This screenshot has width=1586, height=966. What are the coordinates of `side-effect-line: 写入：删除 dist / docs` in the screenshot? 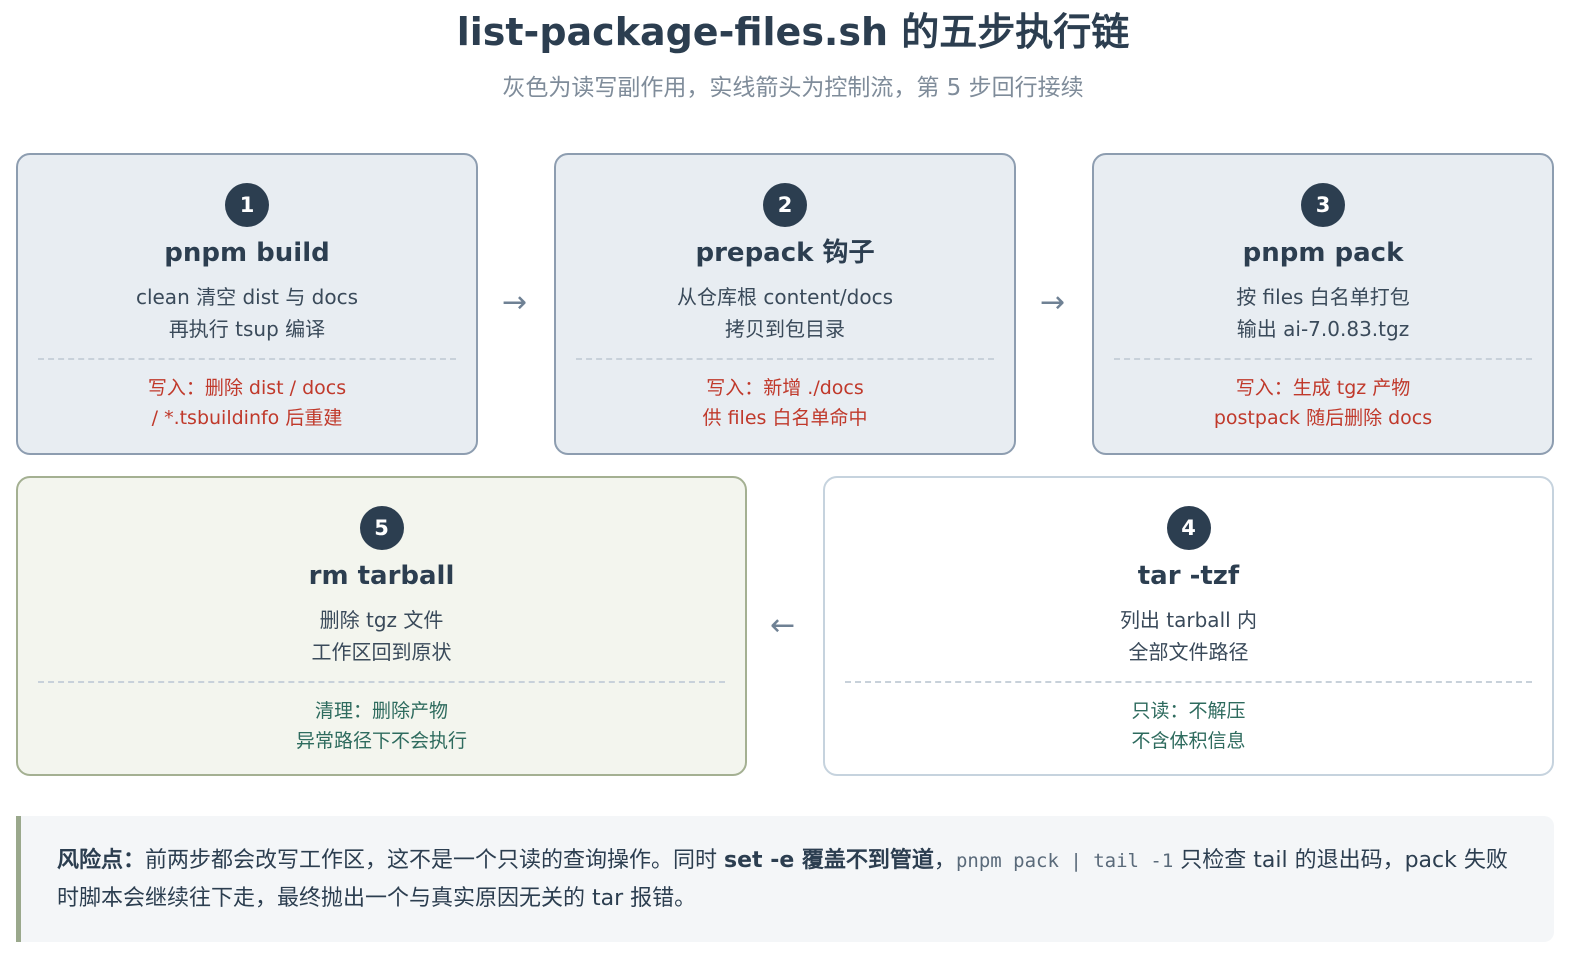 It's located at (247, 388).